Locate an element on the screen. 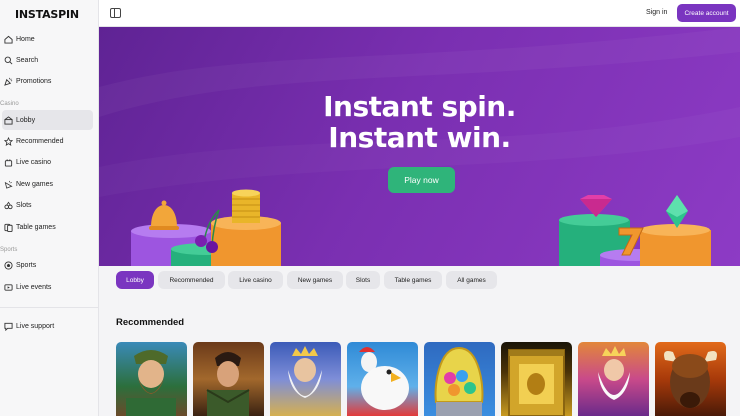 The width and height of the screenshot is (740, 416). sidebar-item-label: Live support is located at coordinates (35, 326).